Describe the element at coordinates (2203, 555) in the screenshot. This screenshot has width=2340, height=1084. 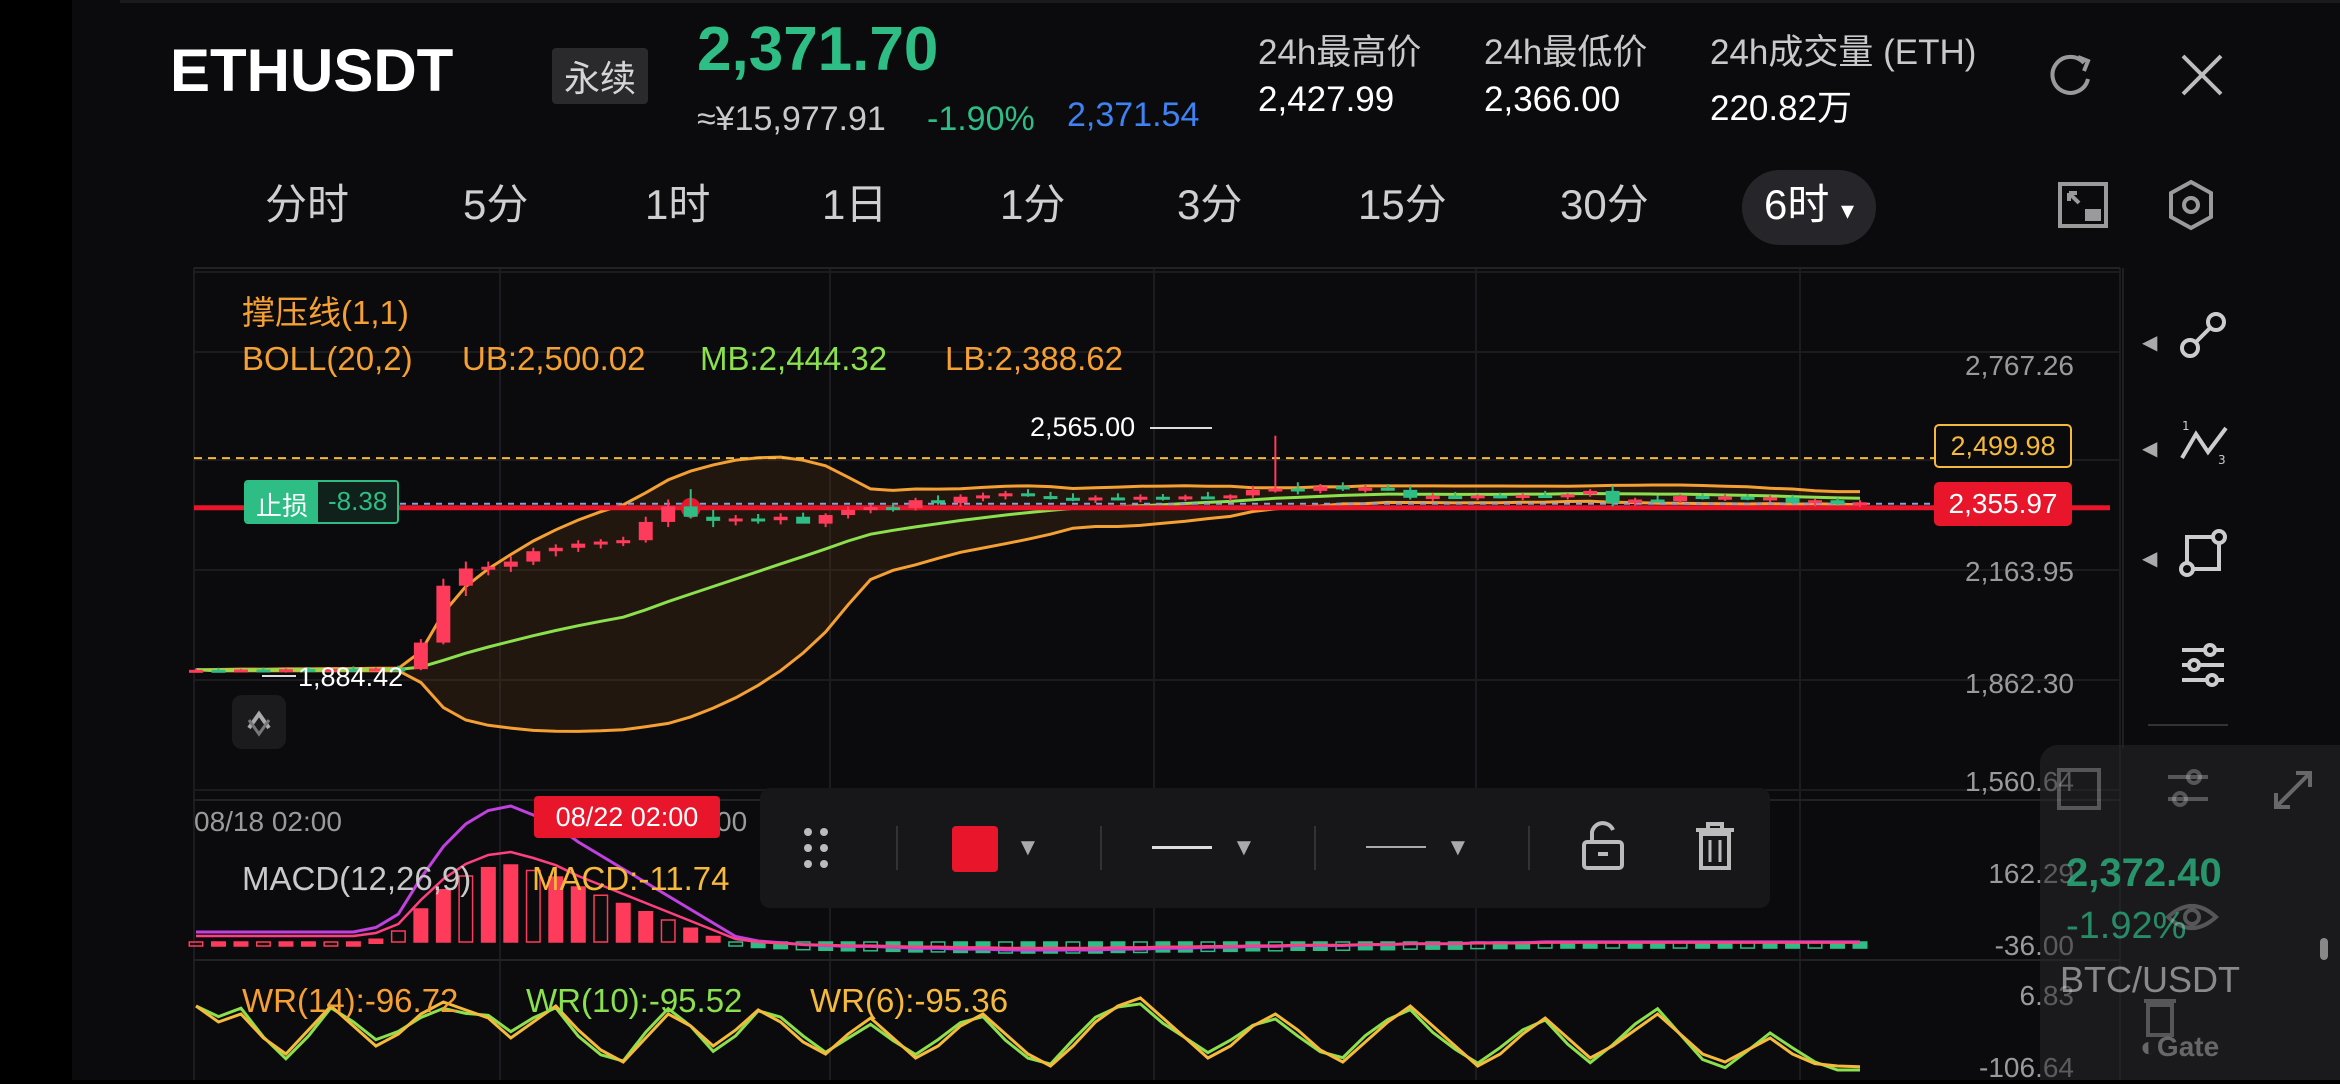
I see `shape-tool-icon` at that location.